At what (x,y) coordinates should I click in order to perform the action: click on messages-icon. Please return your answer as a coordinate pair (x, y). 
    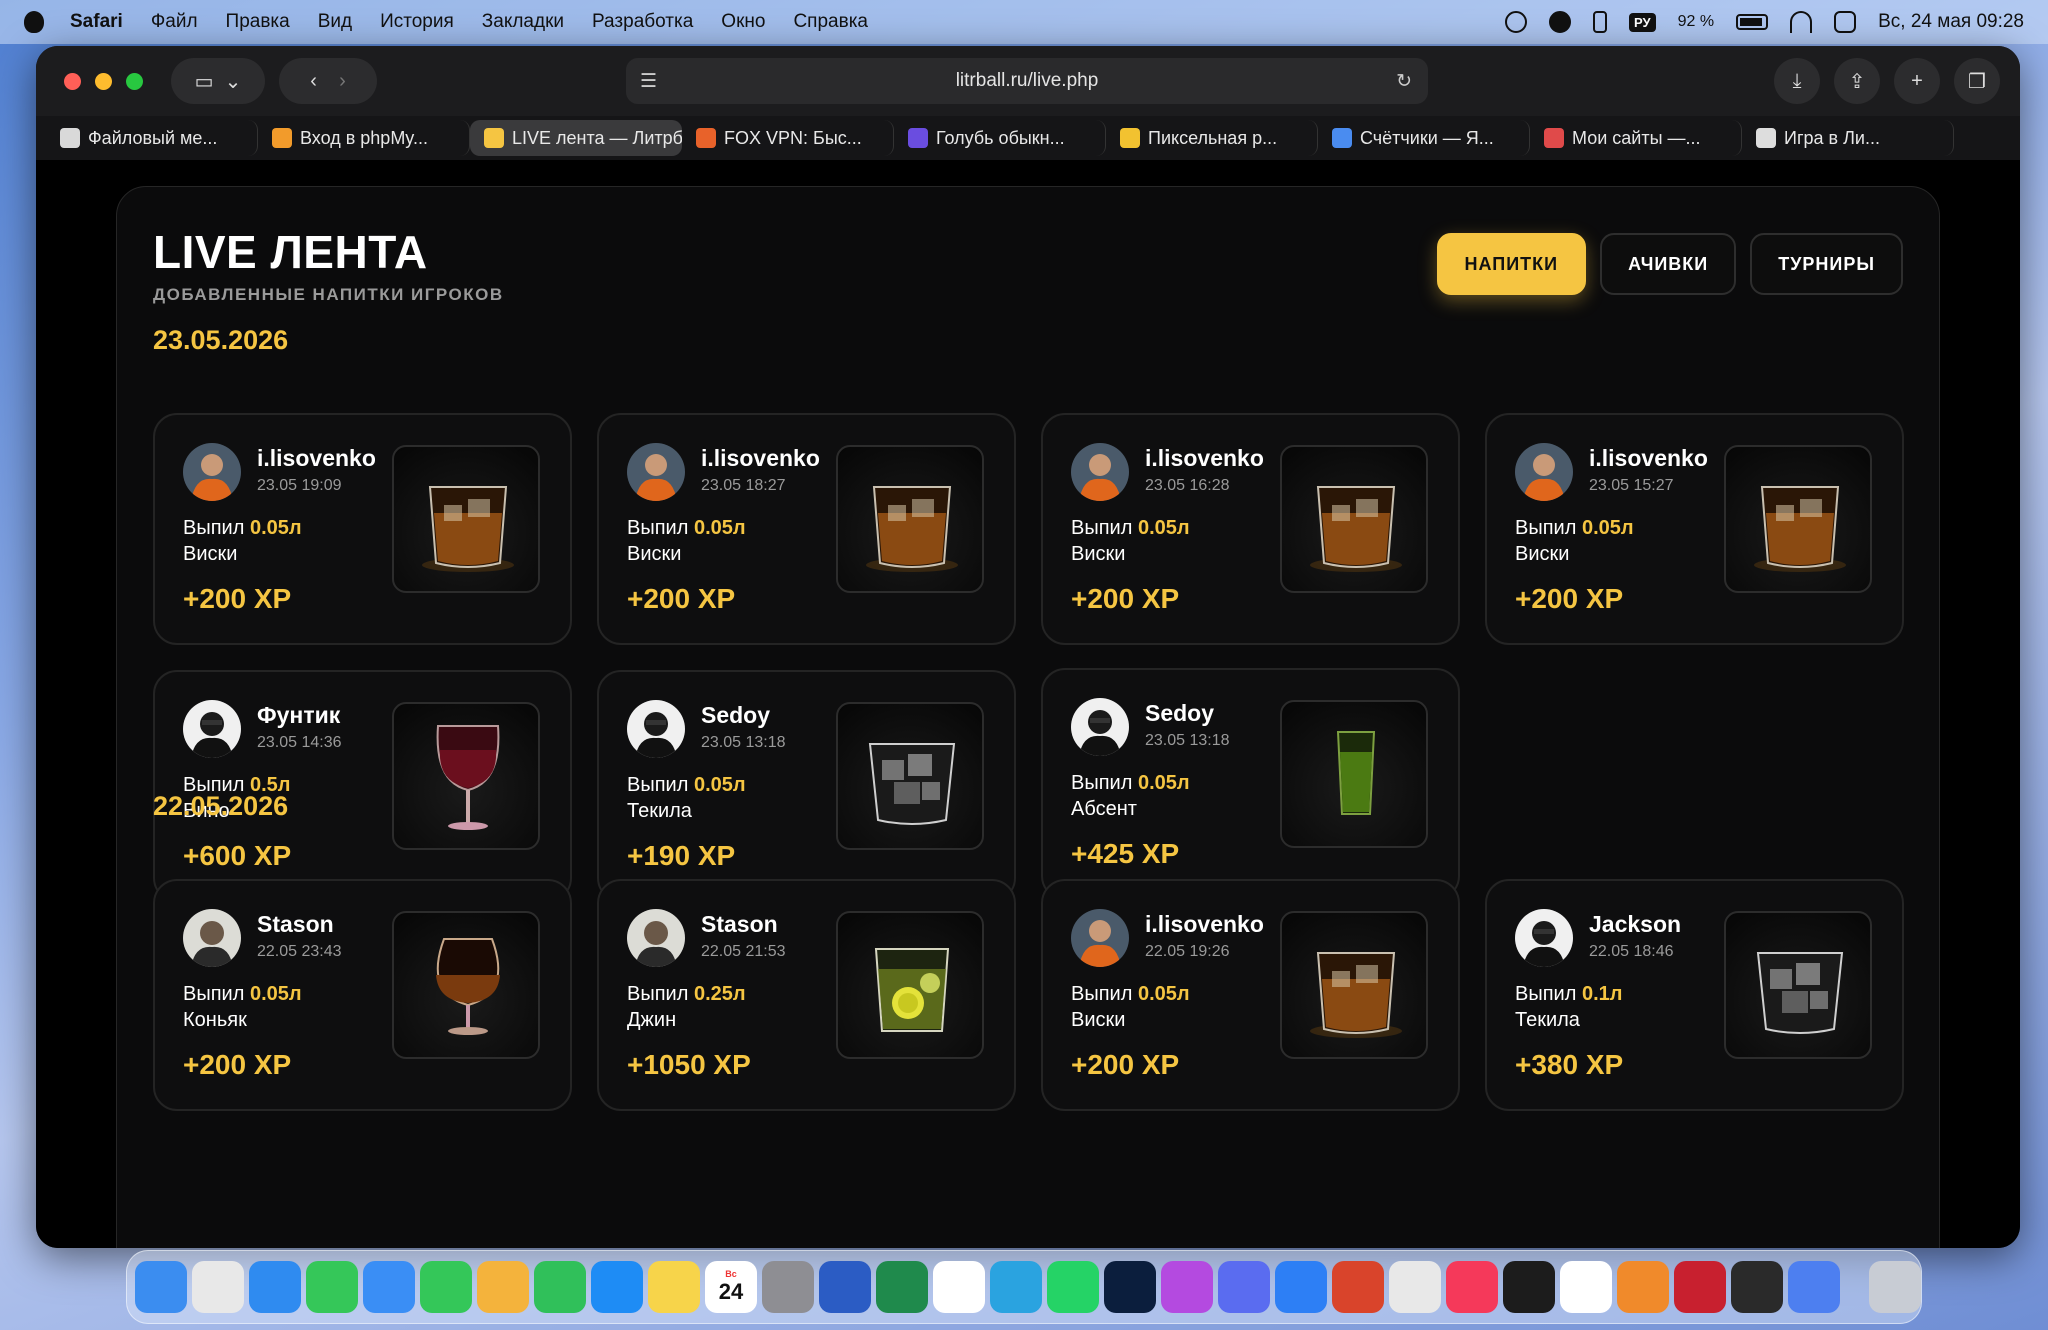
    Looking at the image, I should click on (332, 1287).